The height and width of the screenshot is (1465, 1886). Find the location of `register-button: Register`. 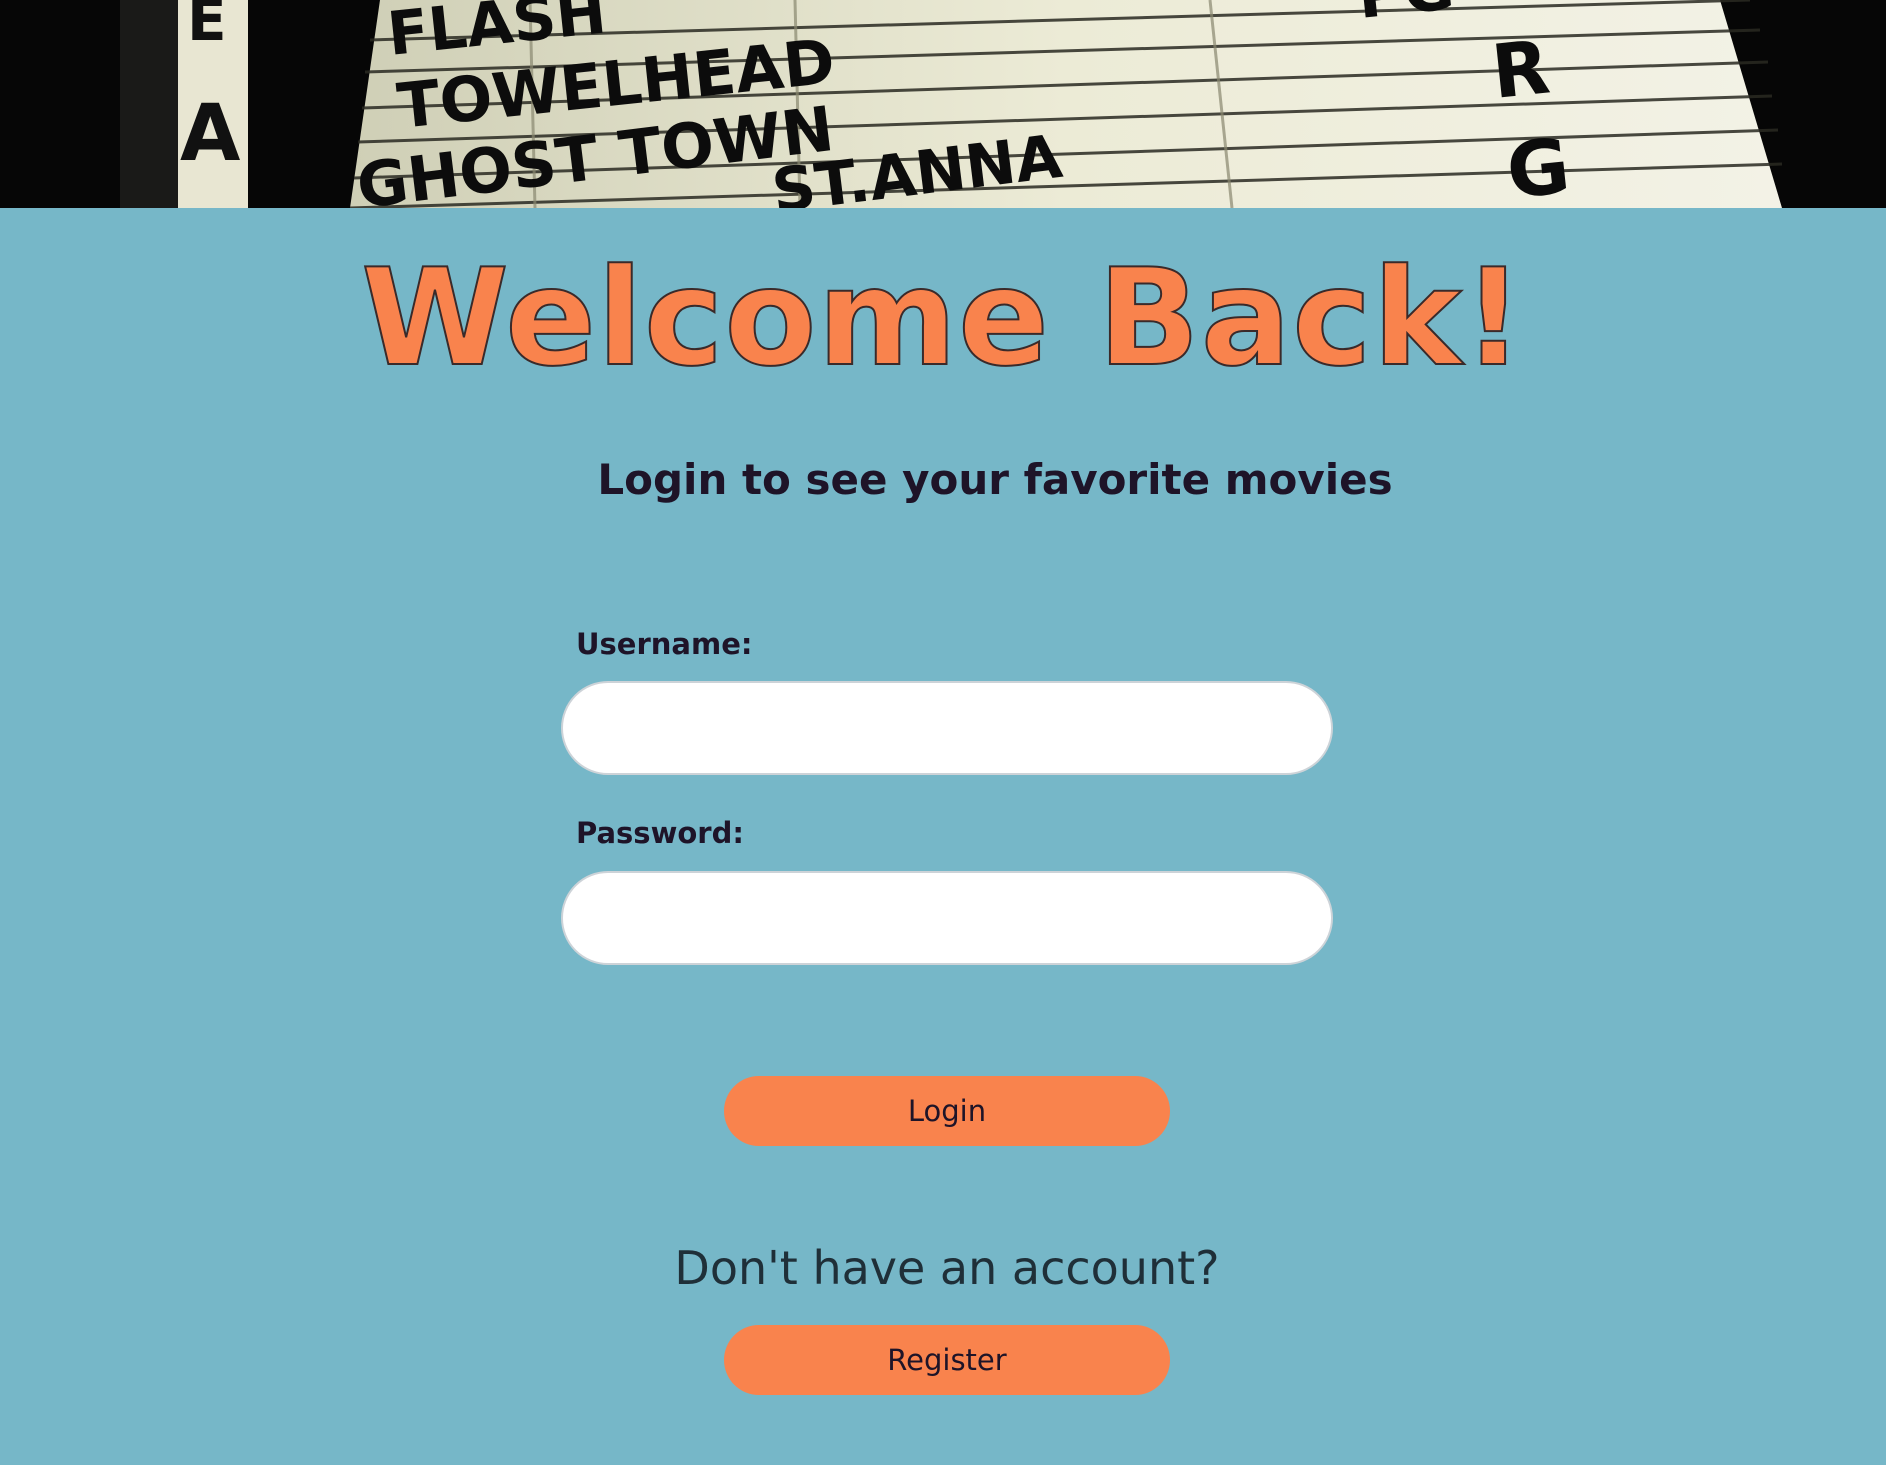

register-button: Register is located at coordinates (947, 1360).